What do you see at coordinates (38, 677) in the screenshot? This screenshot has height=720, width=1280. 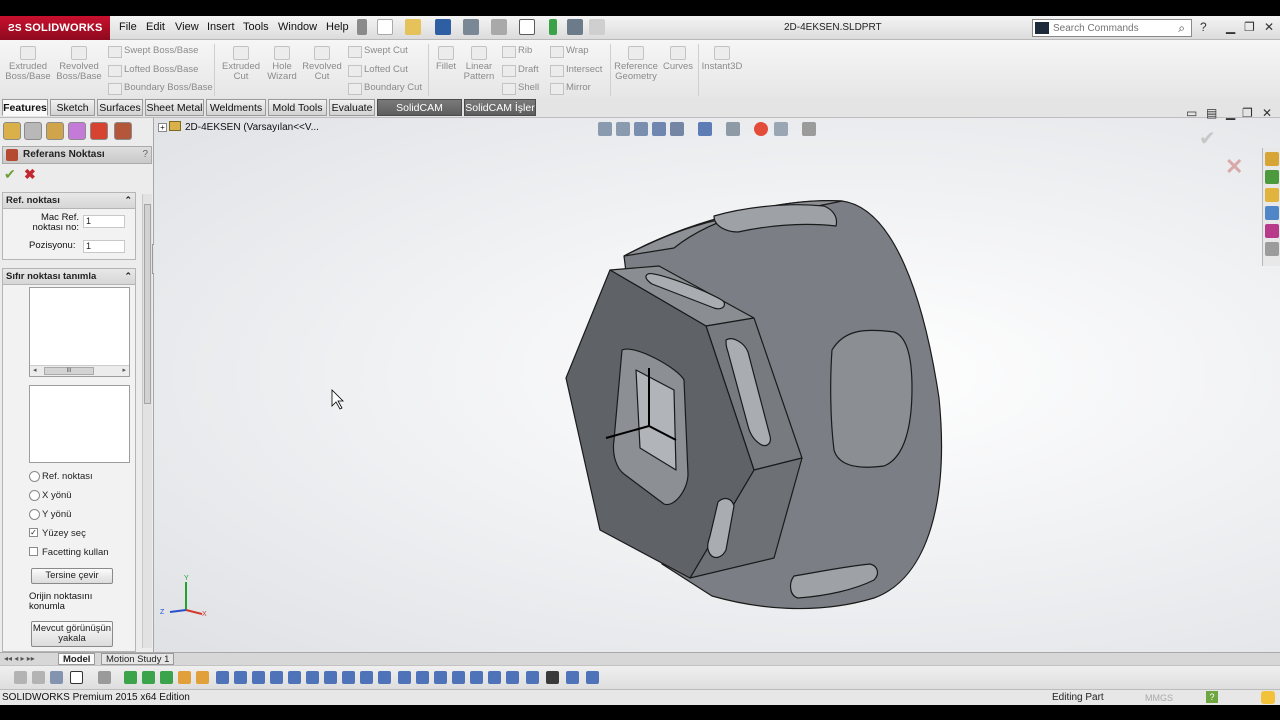 I see `selection-filter-icon` at bounding box center [38, 677].